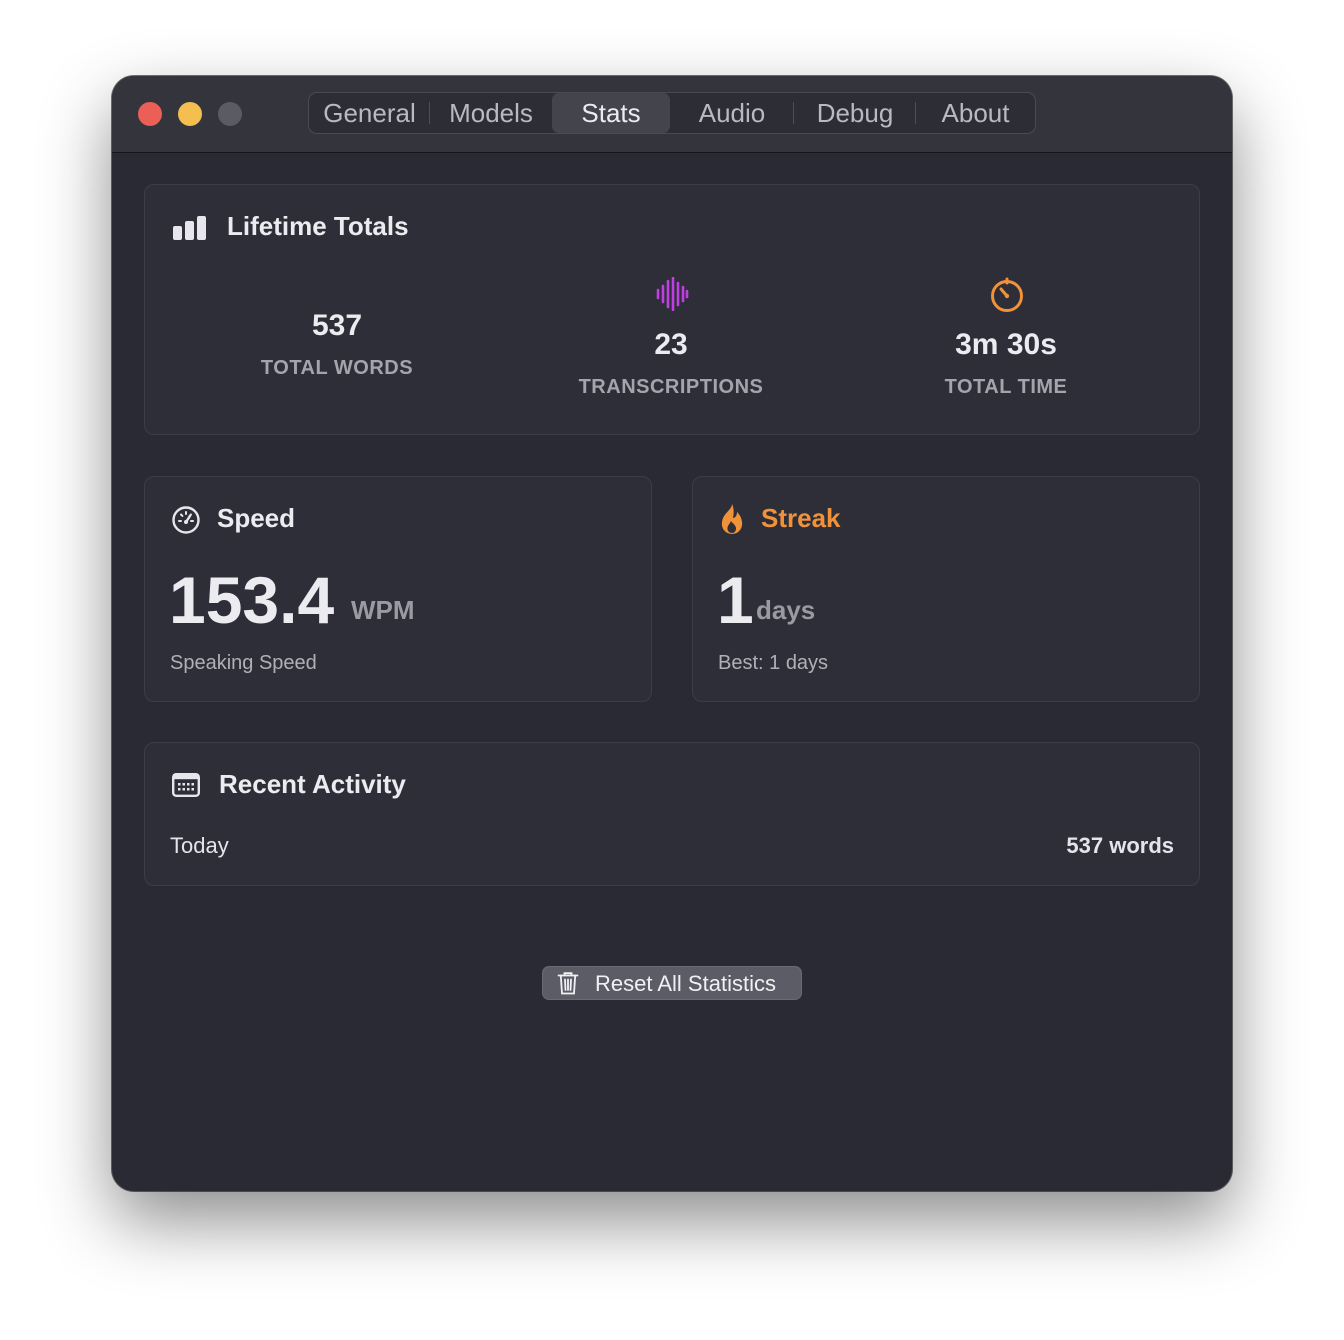 The width and height of the screenshot is (1344, 1340). I want to click on speedometer-icon, so click(186, 520).